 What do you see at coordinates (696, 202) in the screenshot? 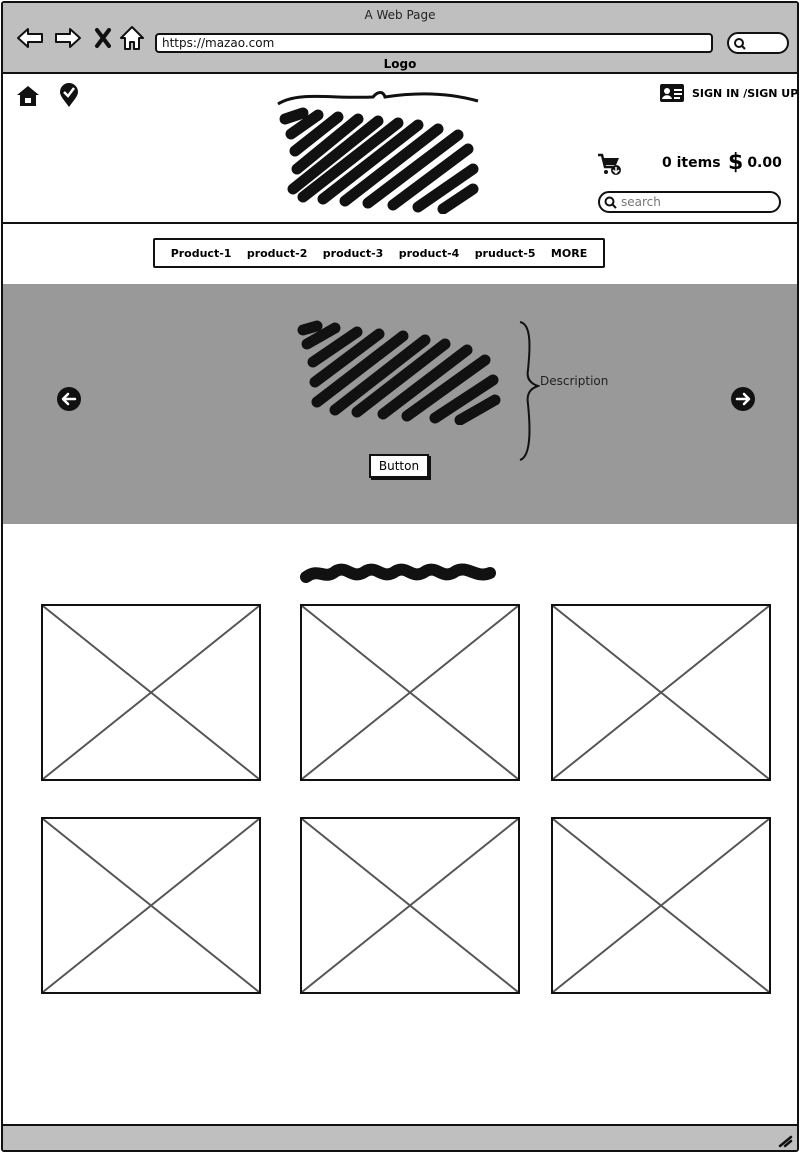
I see `search-input` at bounding box center [696, 202].